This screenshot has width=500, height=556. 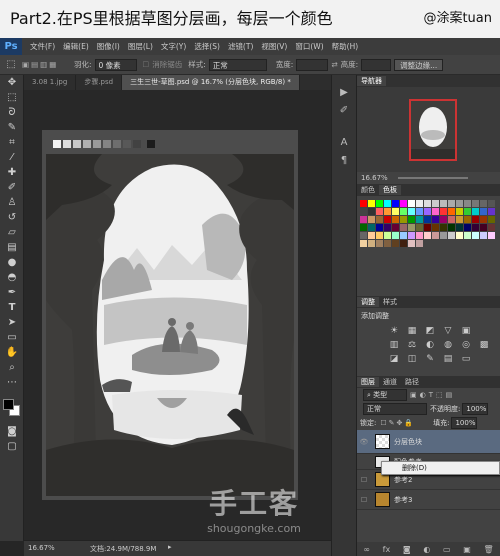 What do you see at coordinates (344, 110) in the screenshot?
I see `brush-preset-icon: ✐` at bounding box center [344, 110].